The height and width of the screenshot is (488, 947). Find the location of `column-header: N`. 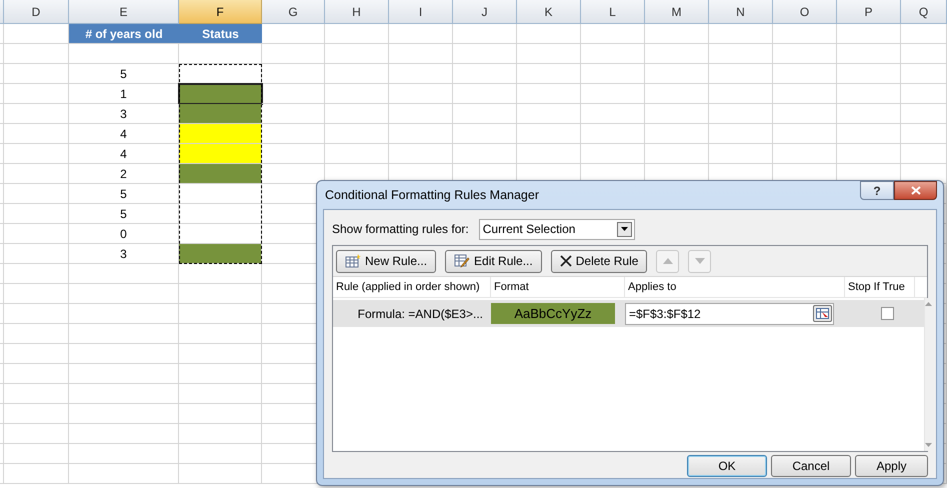

column-header: N is located at coordinates (741, 12).